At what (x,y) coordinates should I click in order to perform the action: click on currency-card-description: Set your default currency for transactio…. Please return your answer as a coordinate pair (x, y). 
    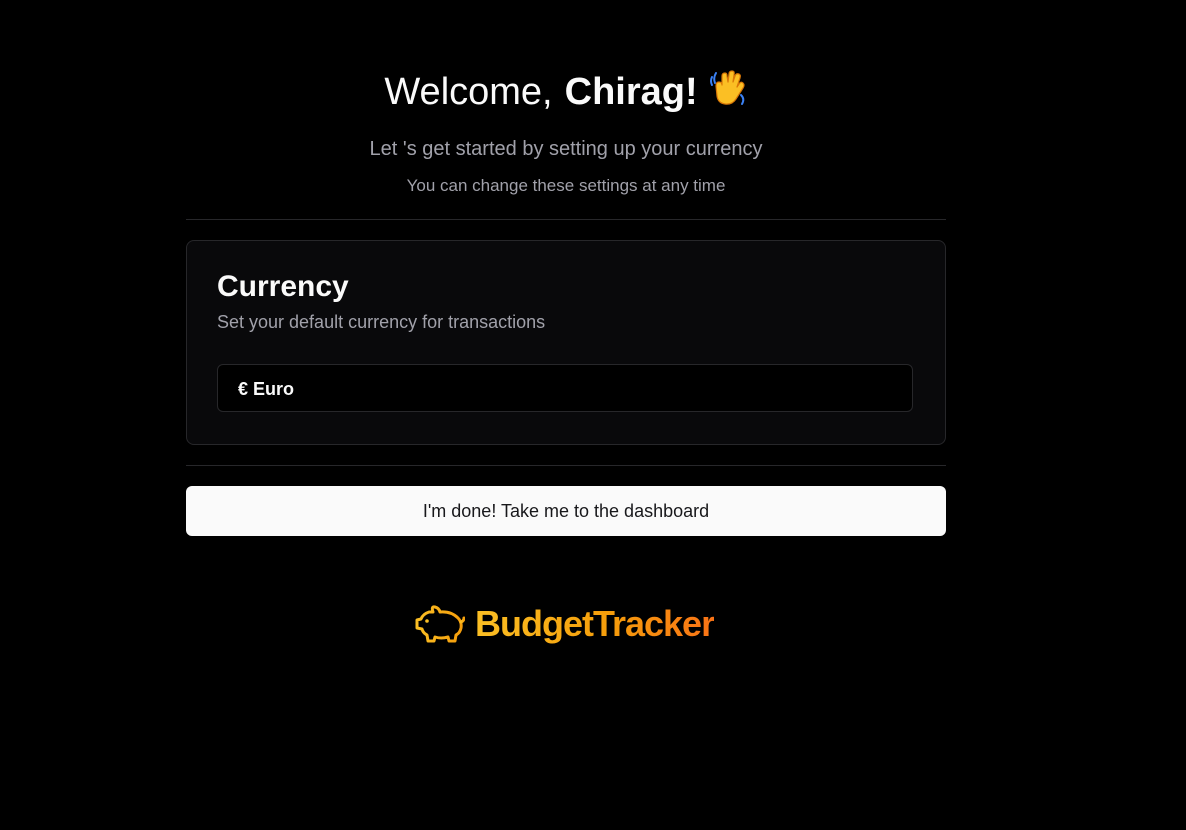
    Looking at the image, I should click on (381, 322).